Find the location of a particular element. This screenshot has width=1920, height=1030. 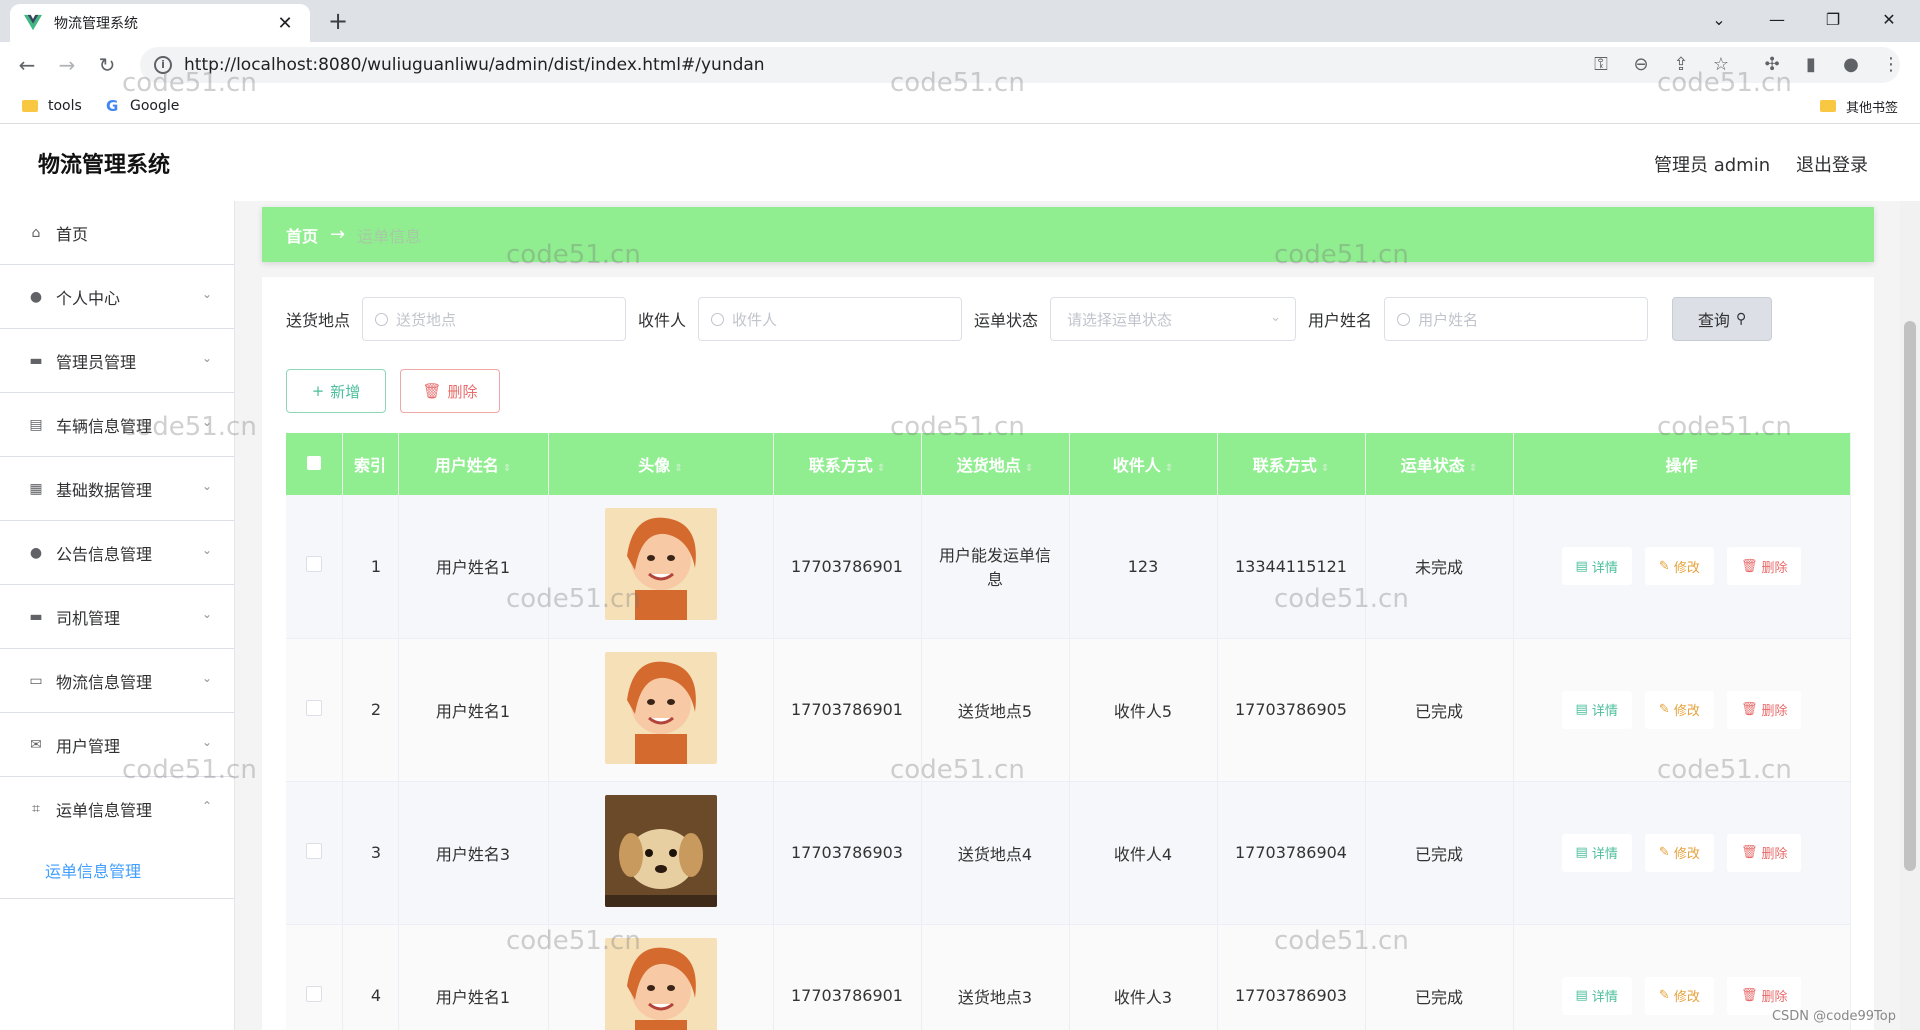

bookmark-tools: tools is located at coordinates (52, 106).